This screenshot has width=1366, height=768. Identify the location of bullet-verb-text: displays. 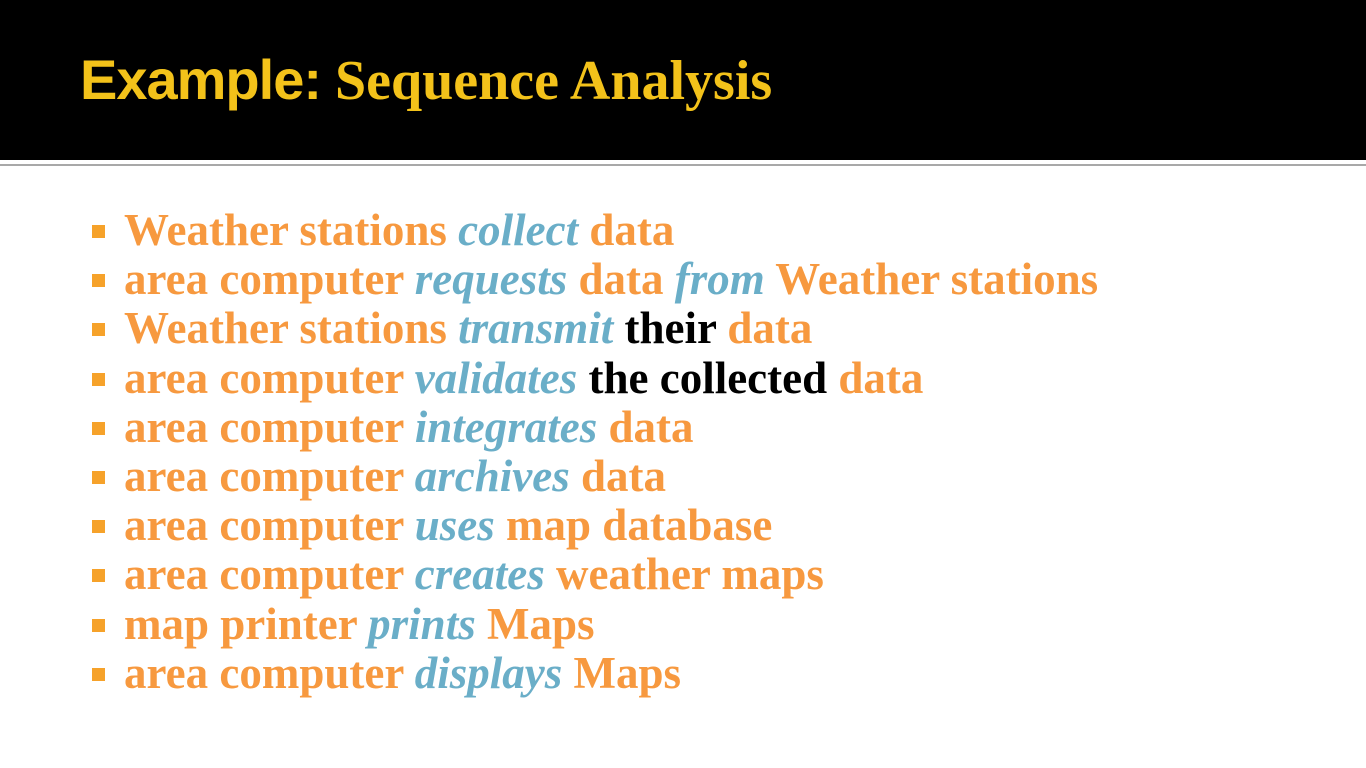
(488, 672).